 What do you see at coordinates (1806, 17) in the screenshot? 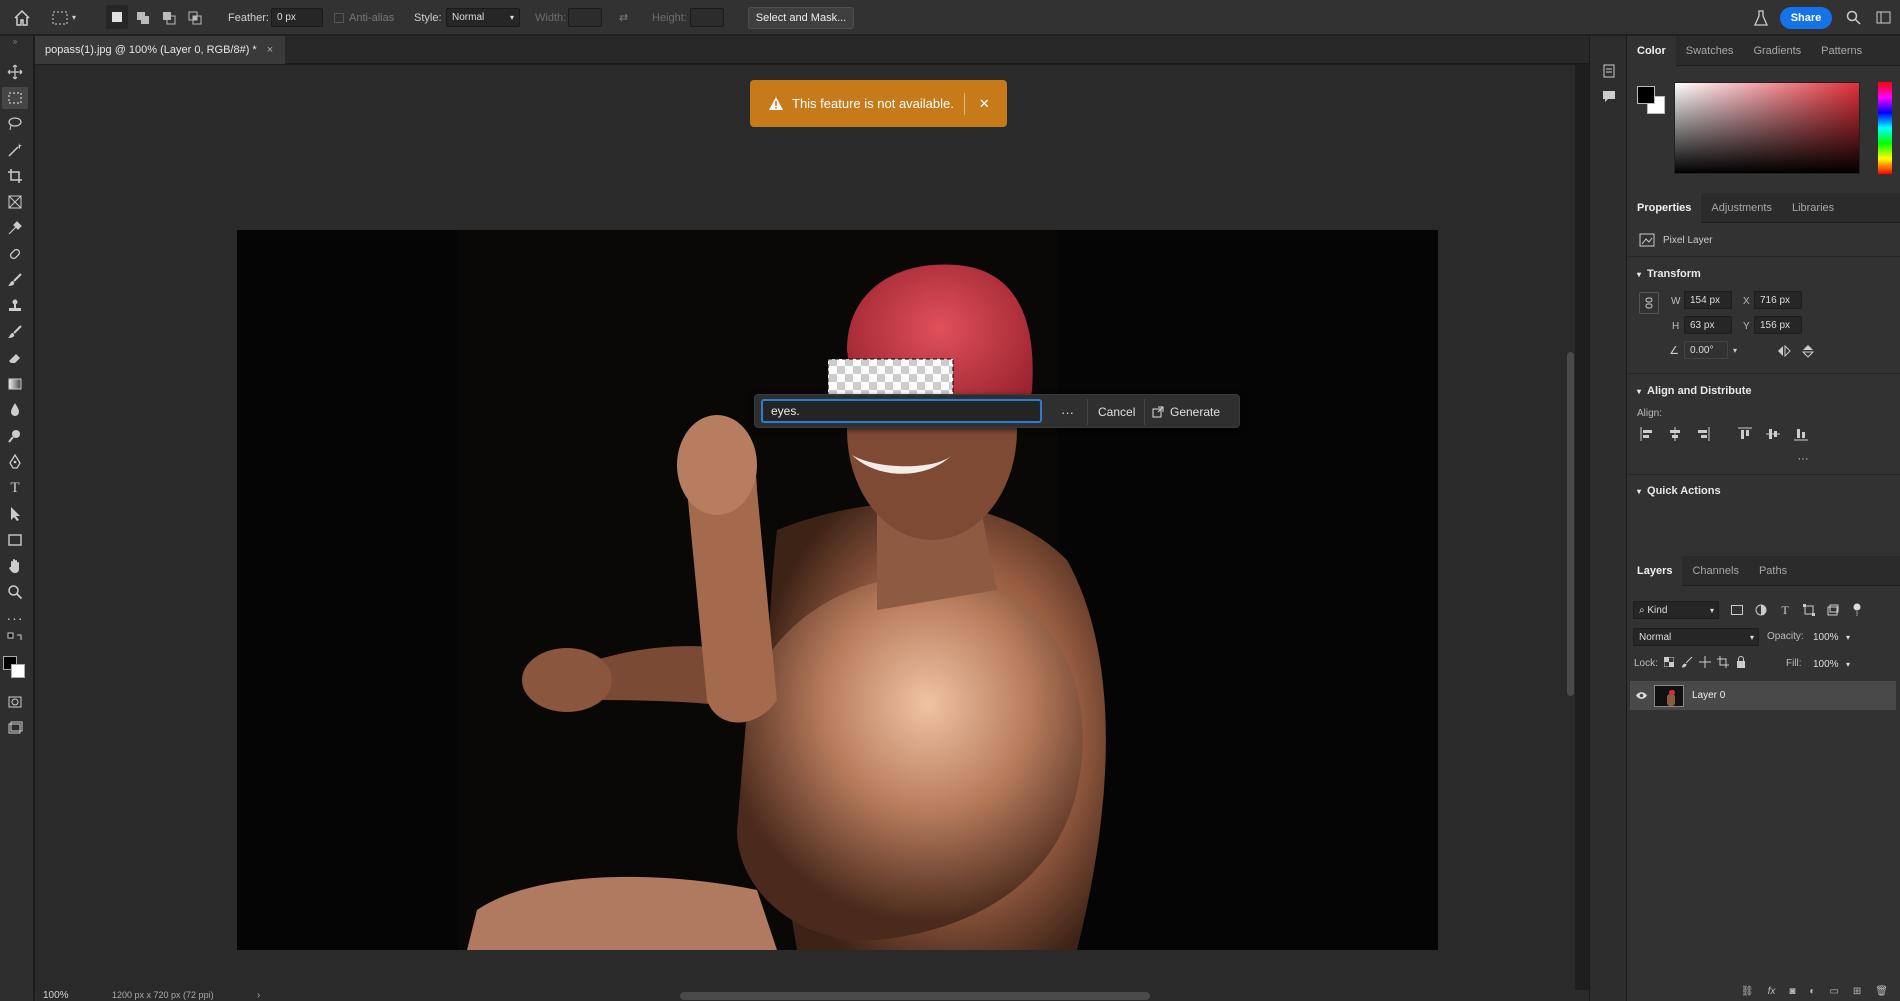
I see `share-button: Share` at bounding box center [1806, 17].